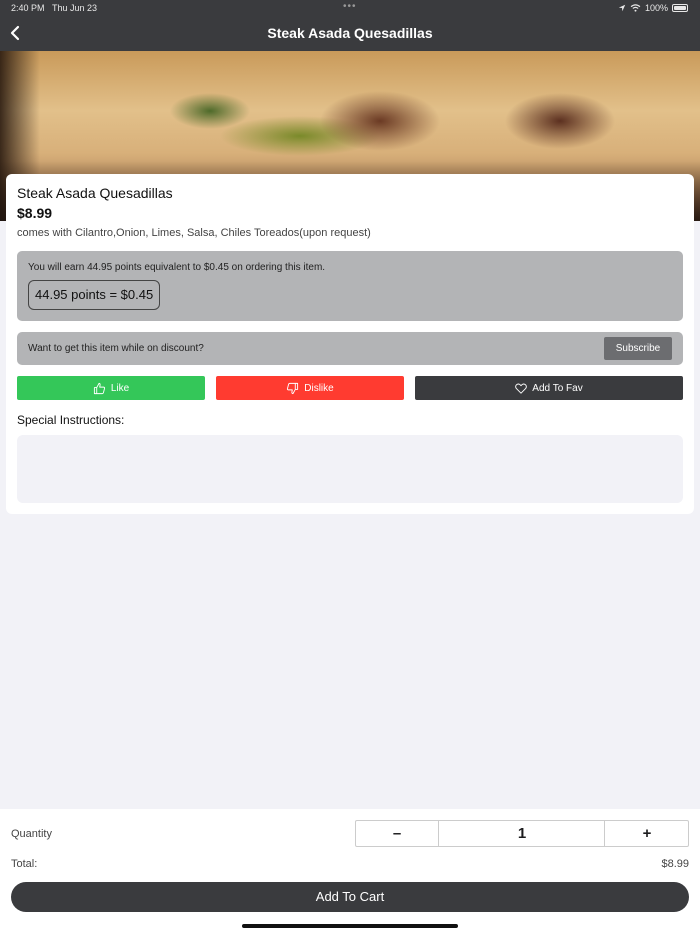 This screenshot has height=934, width=700. I want to click on status-date: Thu Jun 23, so click(75, 8).